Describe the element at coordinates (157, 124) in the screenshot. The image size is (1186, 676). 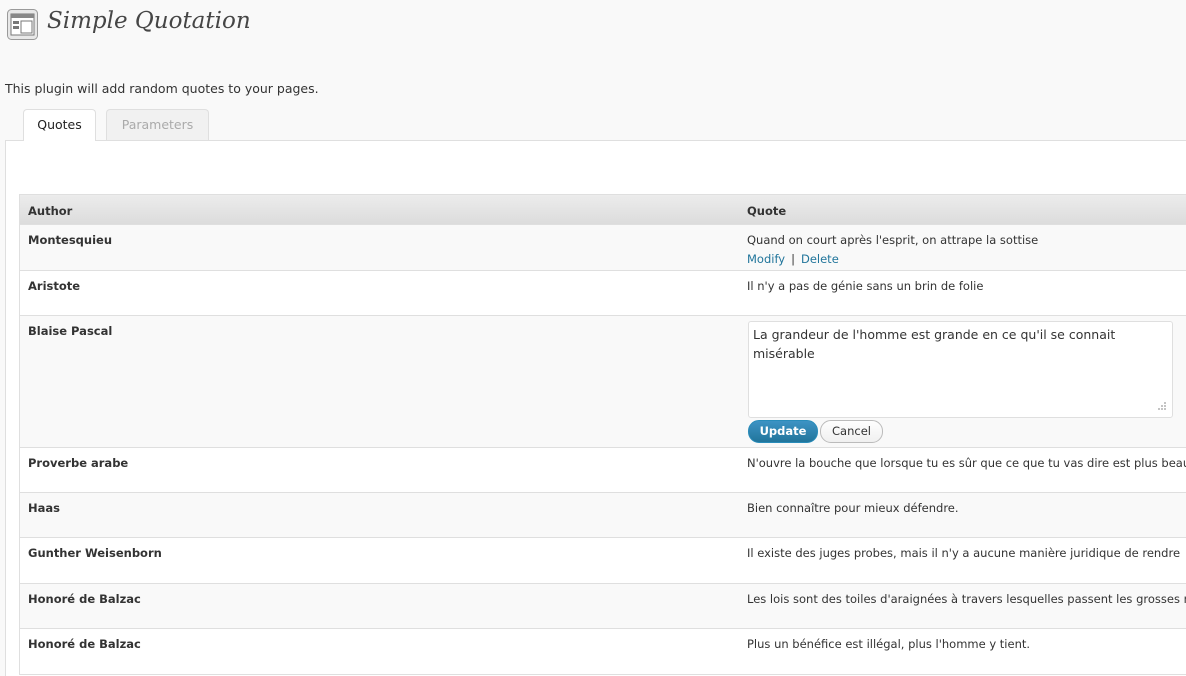
I see `tab-parameters: Parameters` at that location.